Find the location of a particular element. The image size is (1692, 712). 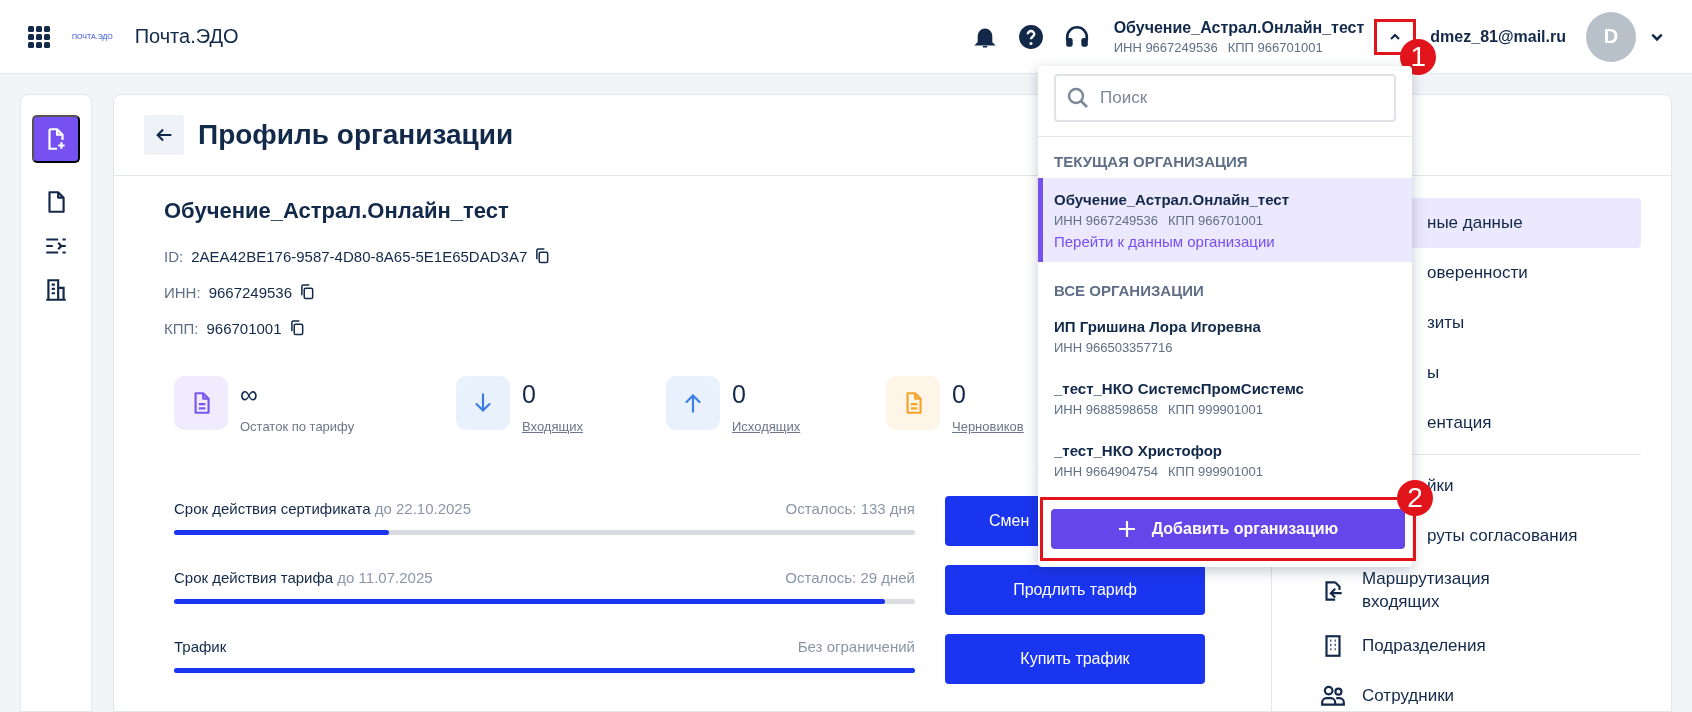

plus-icon is located at coordinates (1126, 529).